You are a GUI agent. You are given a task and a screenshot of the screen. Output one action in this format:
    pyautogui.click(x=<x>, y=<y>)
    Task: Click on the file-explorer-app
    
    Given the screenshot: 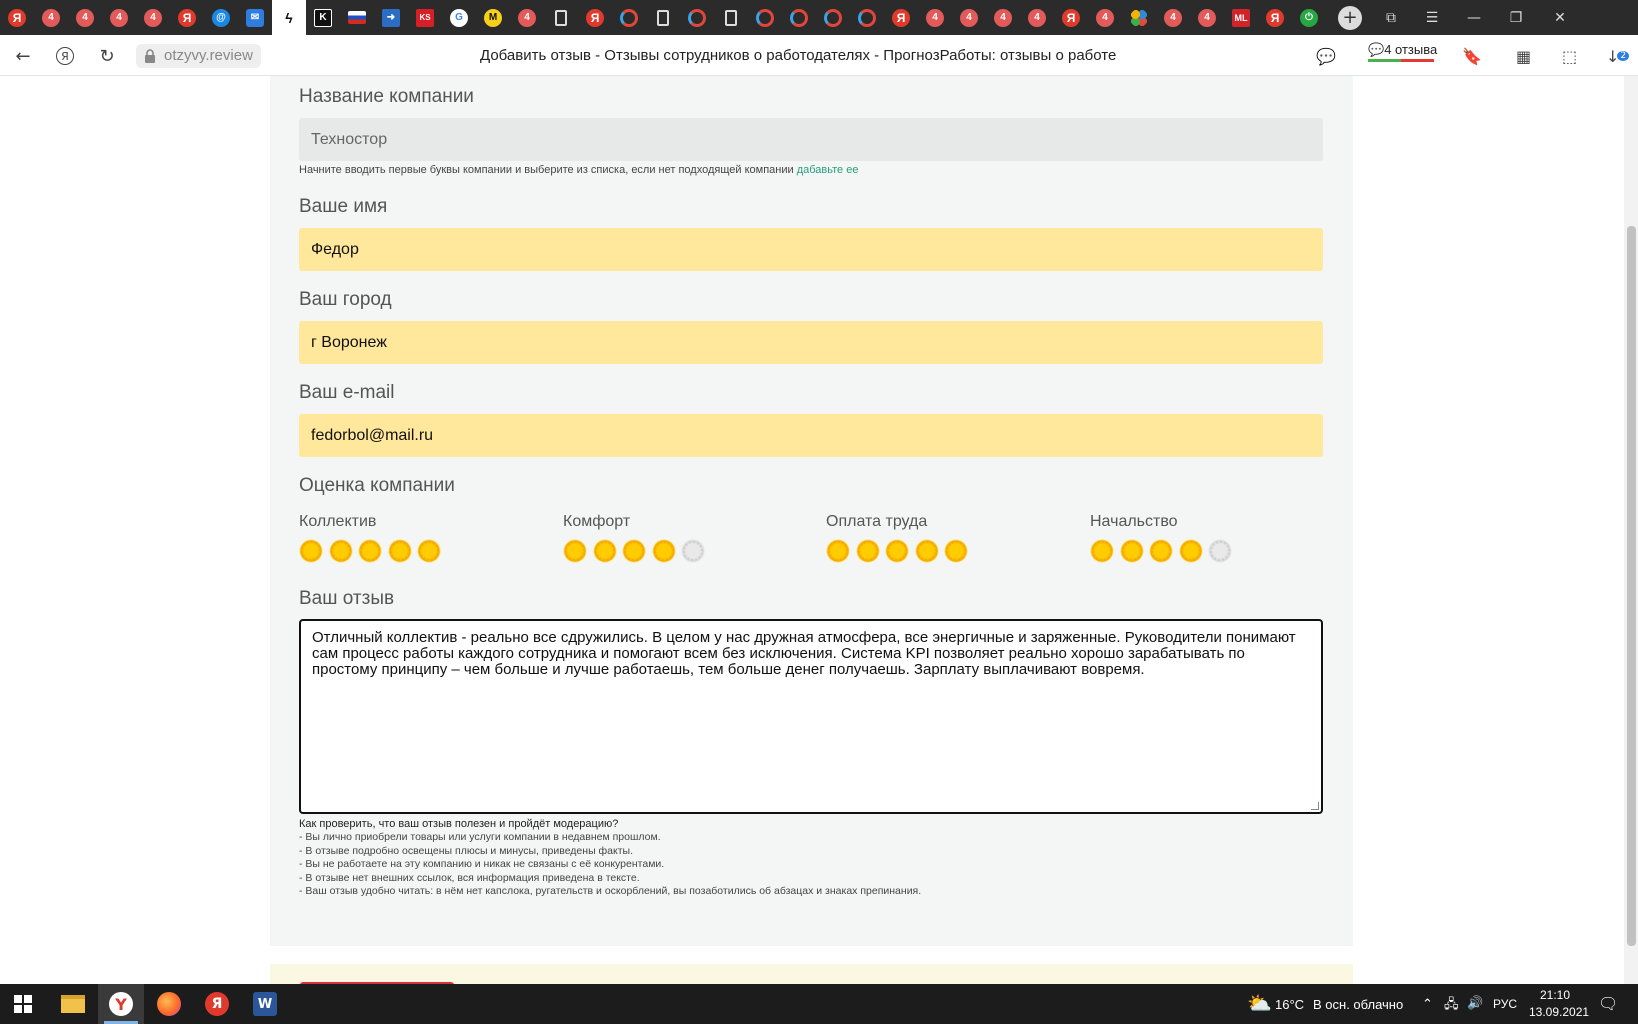 What is the action you would take?
    pyautogui.click(x=73, y=1004)
    